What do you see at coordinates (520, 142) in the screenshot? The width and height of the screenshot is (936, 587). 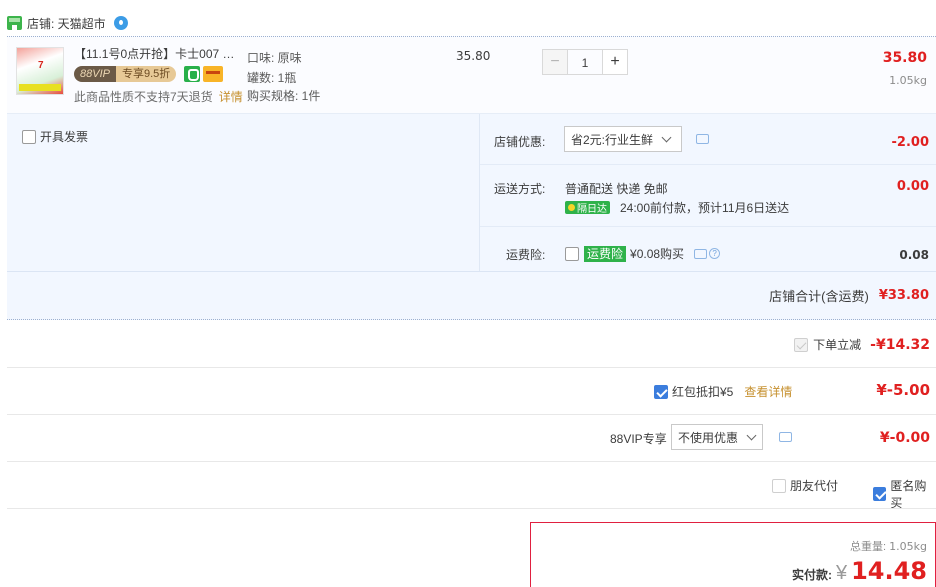 I see `shop-discount-label: 店铺优惠:` at bounding box center [520, 142].